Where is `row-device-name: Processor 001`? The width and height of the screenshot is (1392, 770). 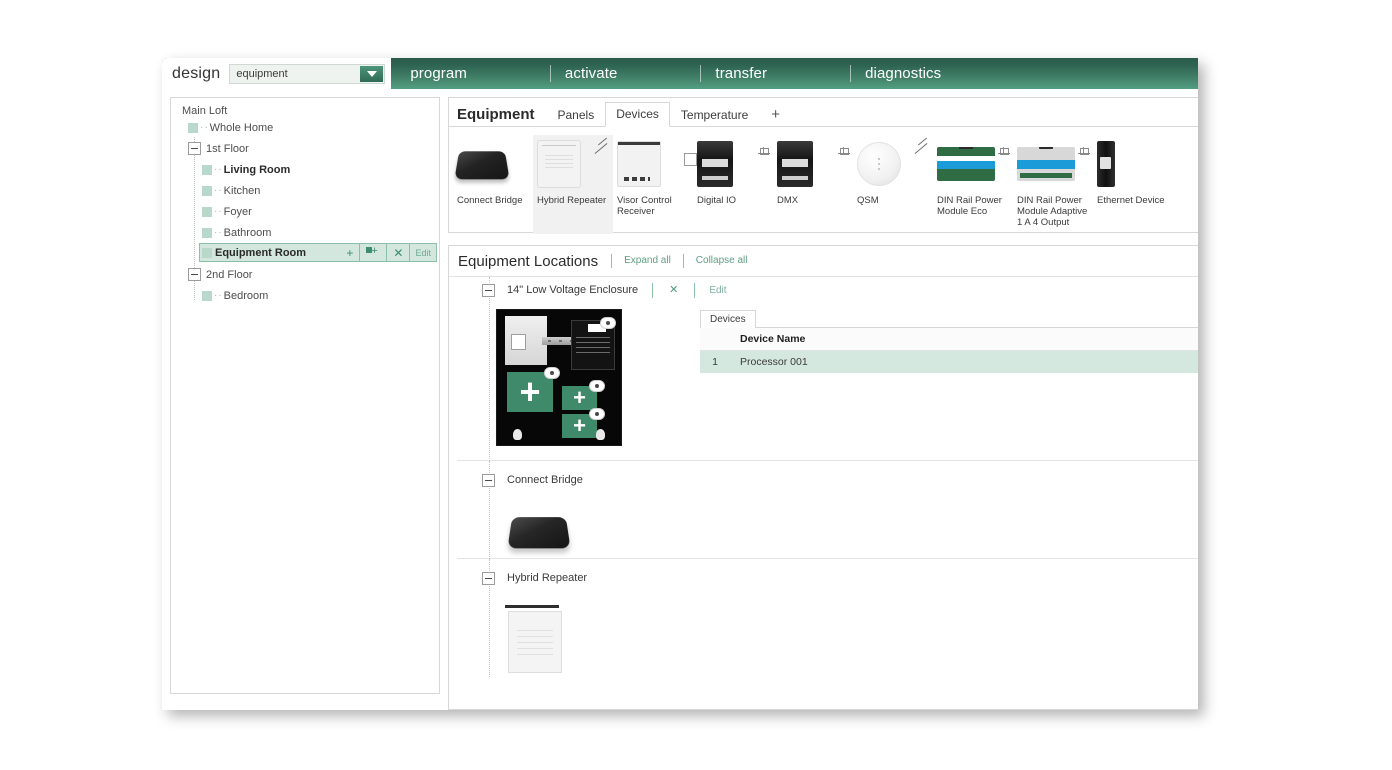
row-device-name: Processor 001 is located at coordinates (964, 361).